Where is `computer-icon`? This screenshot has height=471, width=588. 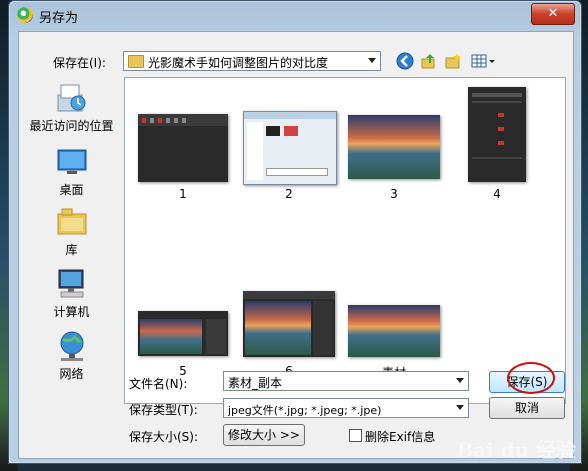 computer-icon is located at coordinates (72, 284).